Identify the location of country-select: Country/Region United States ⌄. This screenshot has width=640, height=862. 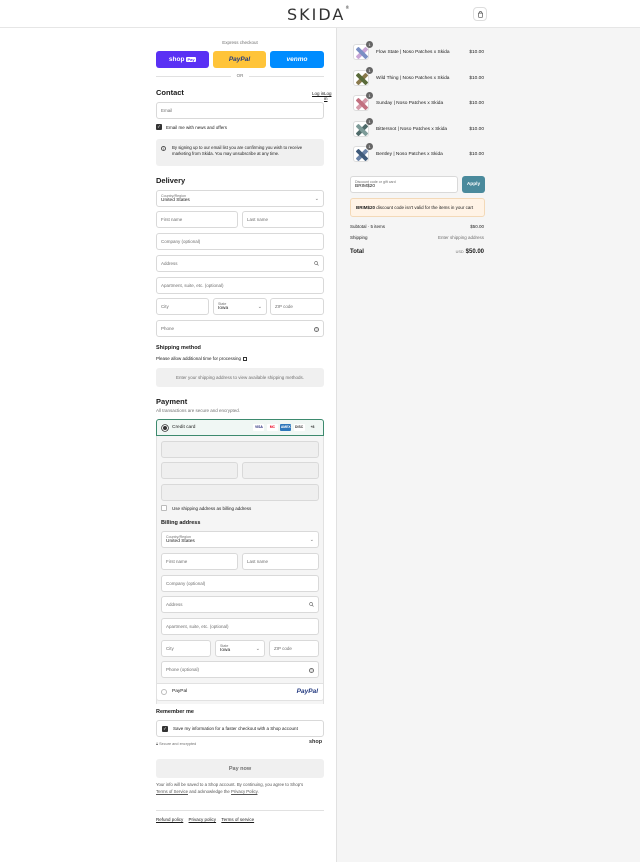
(240, 198).